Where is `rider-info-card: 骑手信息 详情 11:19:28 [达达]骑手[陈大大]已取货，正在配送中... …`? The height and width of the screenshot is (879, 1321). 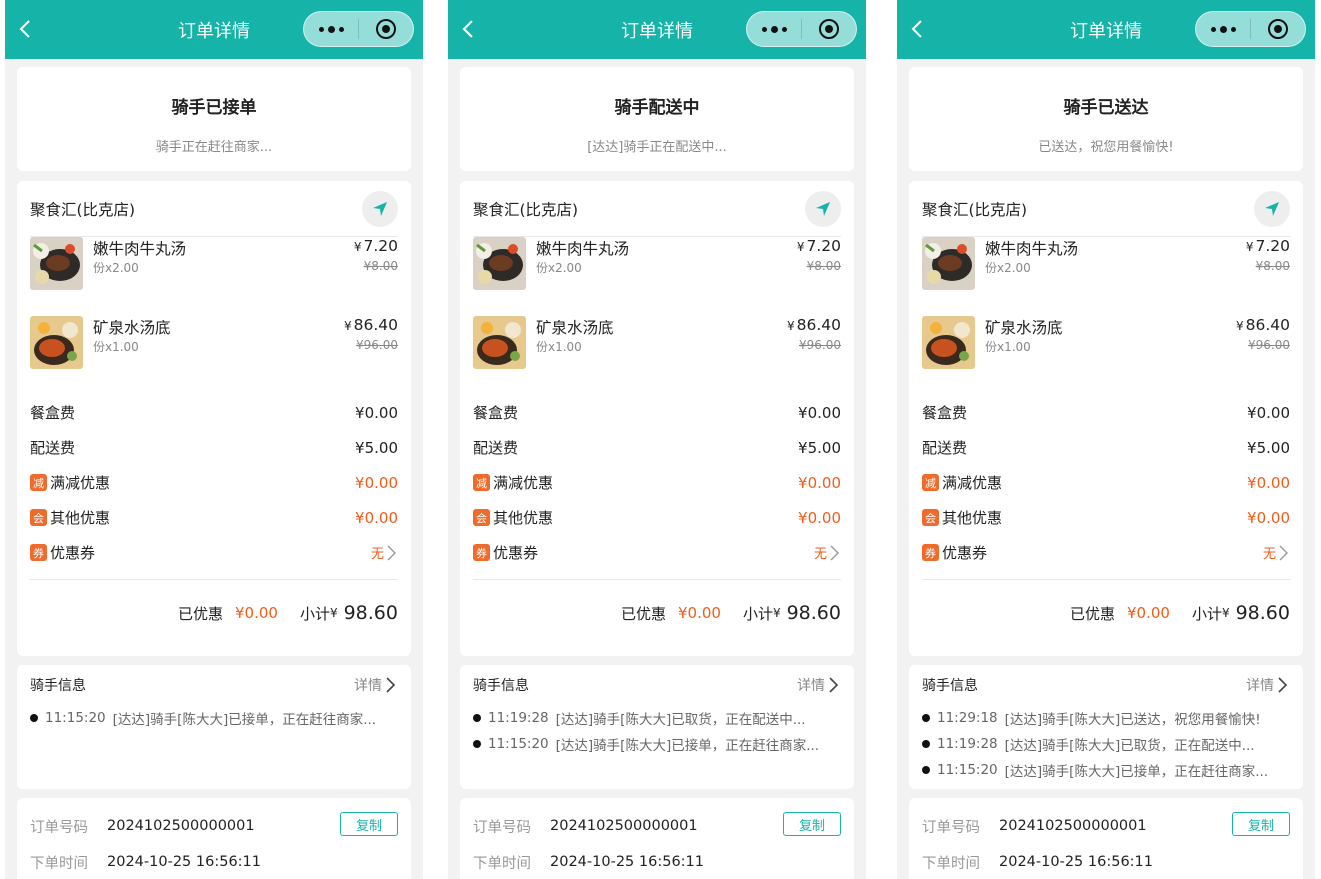
rider-info-card: 骑手信息 详情 11:19:28 [达达]骑手[陈大大]已取货，正在配送中... … is located at coordinates (657, 727).